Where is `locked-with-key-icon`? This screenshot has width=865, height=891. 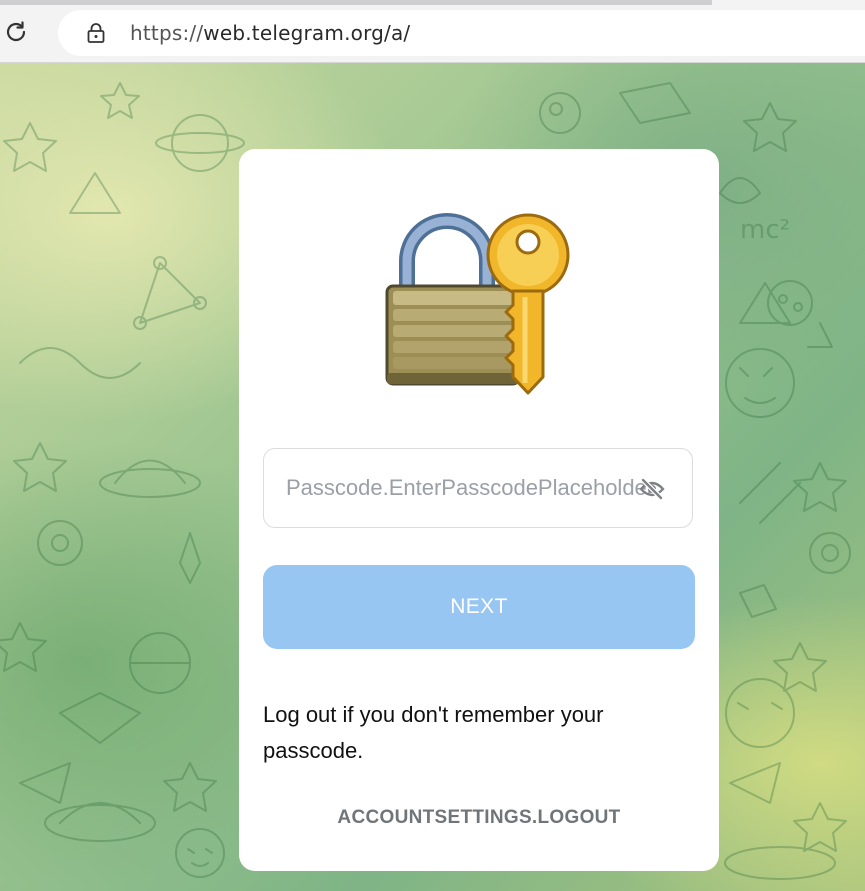
locked-with-key-icon is located at coordinates (477, 304).